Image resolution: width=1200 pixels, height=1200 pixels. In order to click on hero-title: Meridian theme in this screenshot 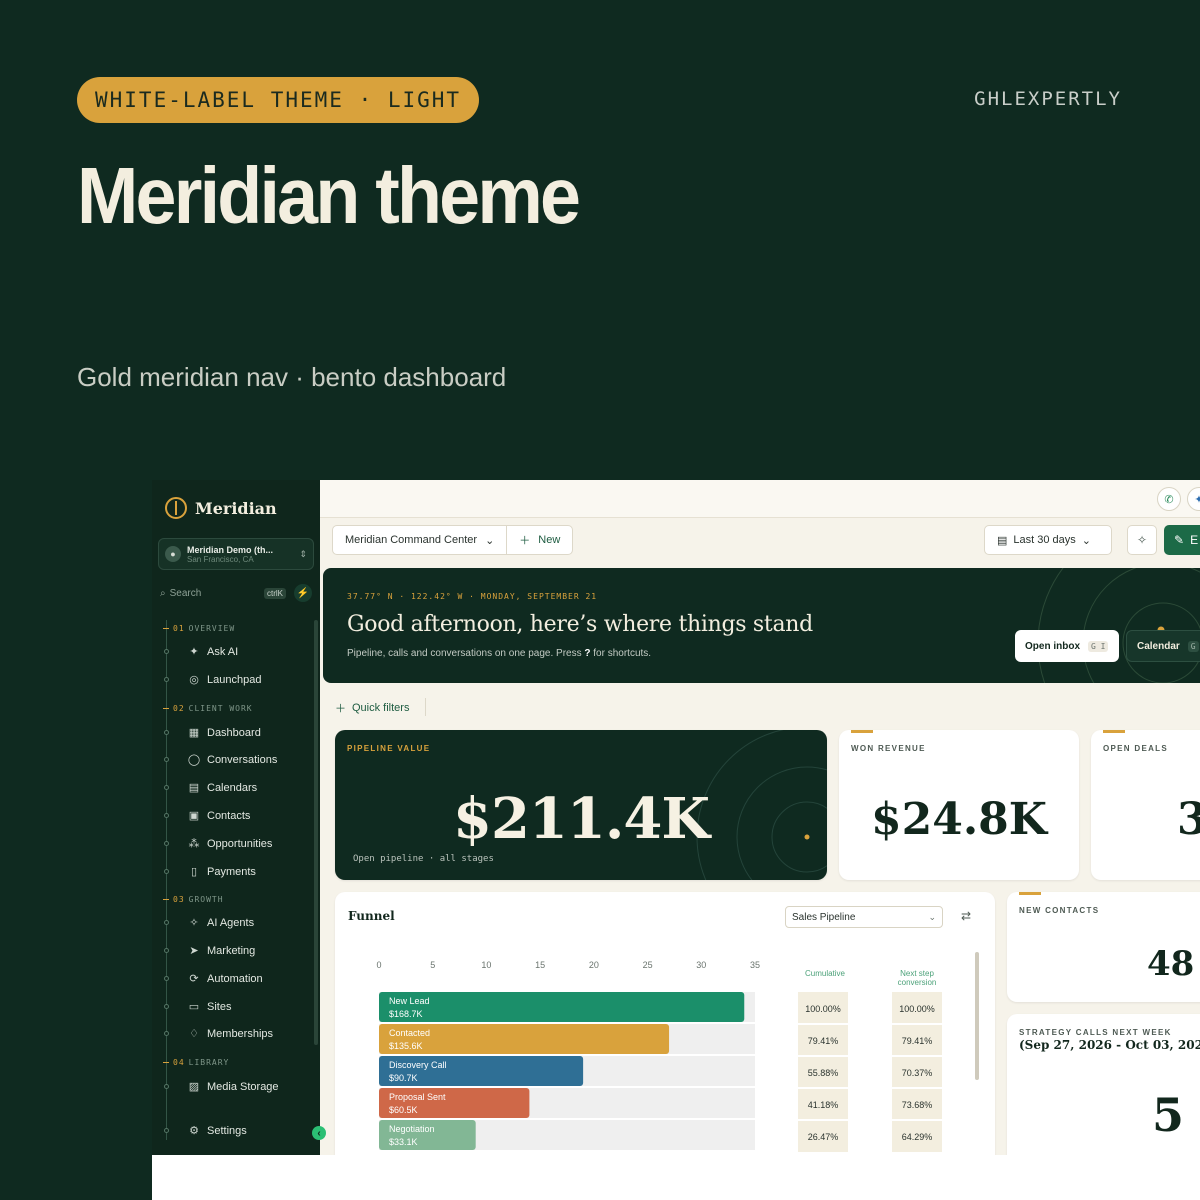, I will do `click(329, 195)`.